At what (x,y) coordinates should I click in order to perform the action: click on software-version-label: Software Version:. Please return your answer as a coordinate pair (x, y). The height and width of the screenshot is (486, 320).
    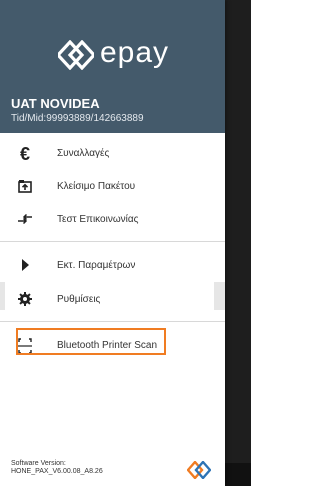
    Looking at the image, I should click on (38, 463).